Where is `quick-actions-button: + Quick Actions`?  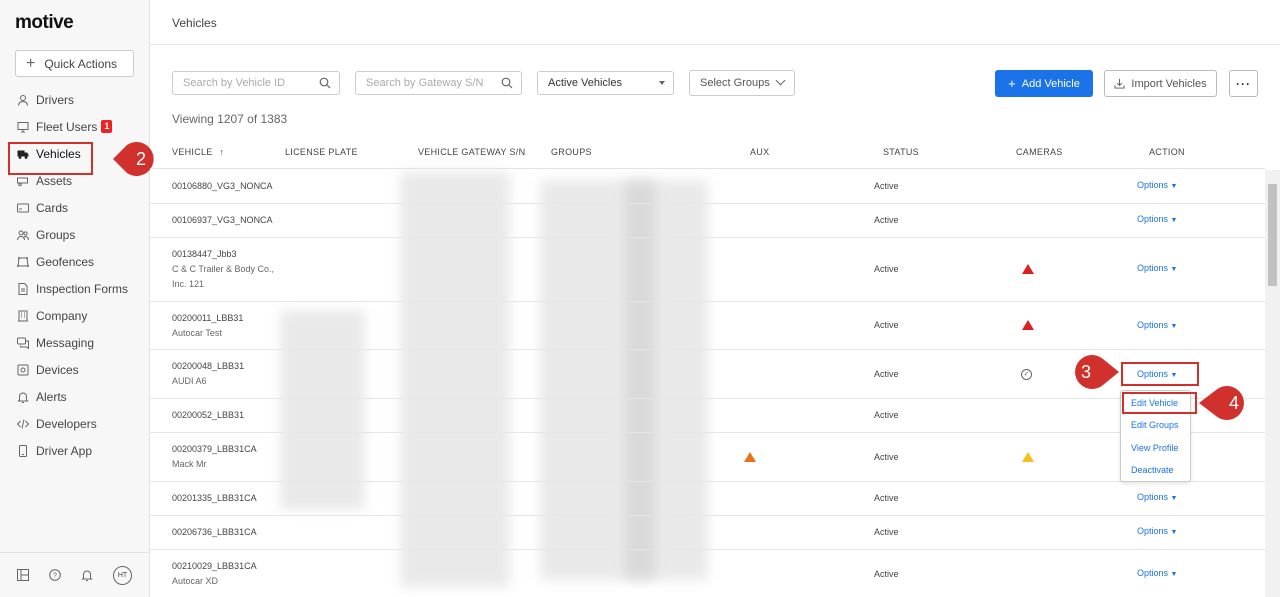 quick-actions-button: + Quick Actions is located at coordinates (74, 63).